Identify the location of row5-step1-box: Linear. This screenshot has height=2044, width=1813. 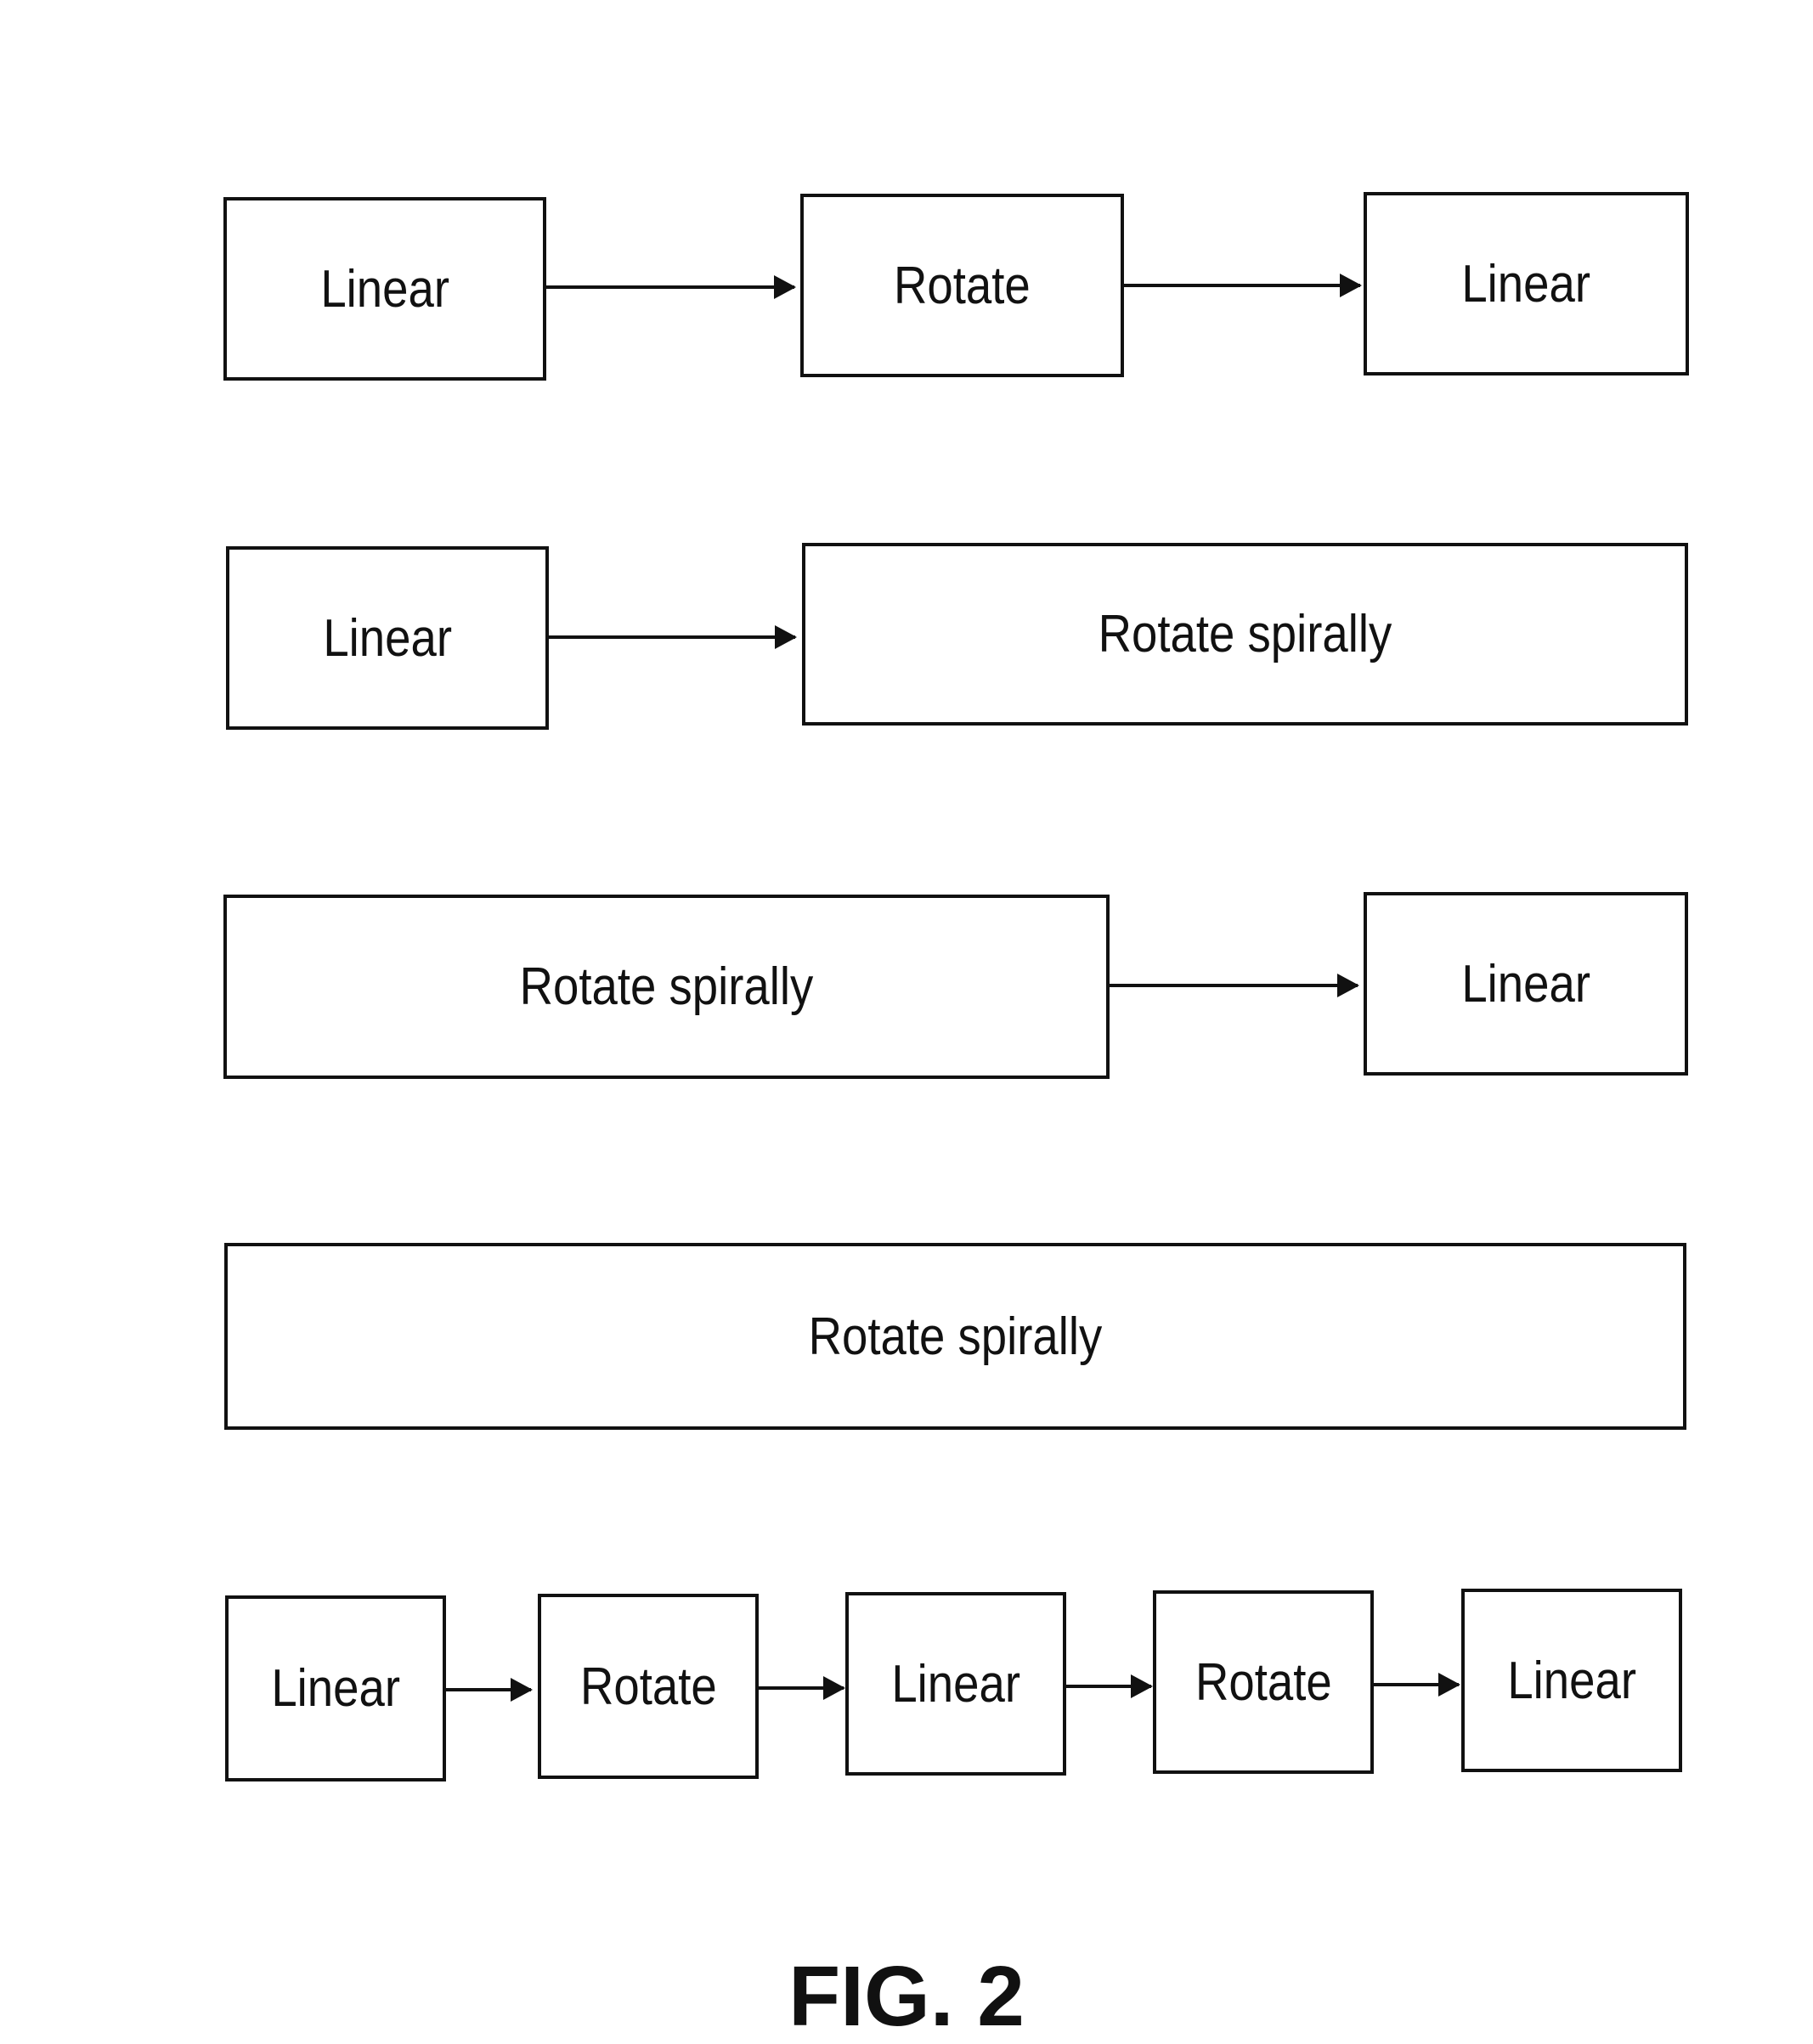
(335, 1688).